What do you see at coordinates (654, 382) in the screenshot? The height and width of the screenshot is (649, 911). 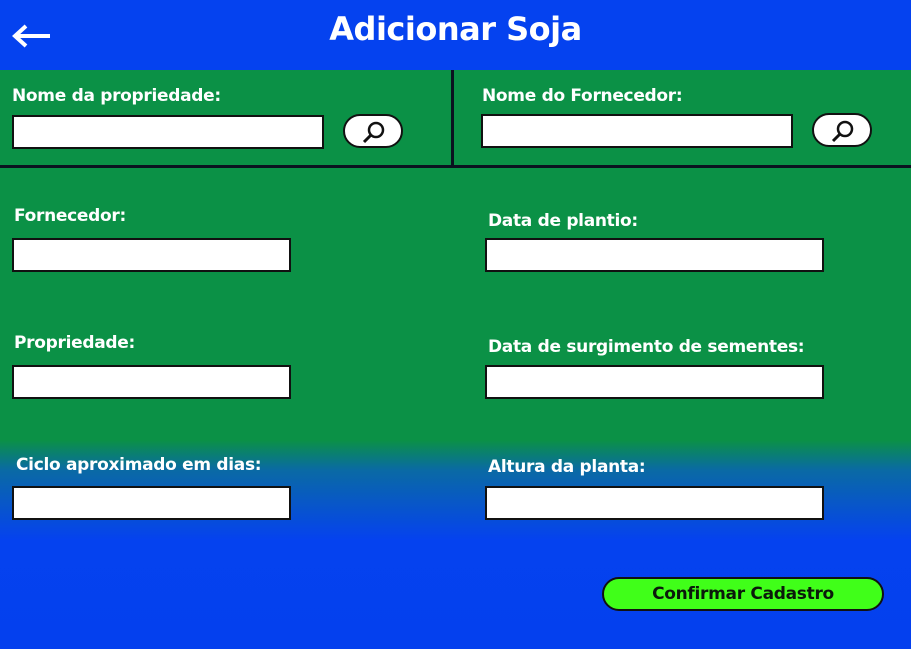 I see `data-sementes-input` at bounding box center [654, 382].